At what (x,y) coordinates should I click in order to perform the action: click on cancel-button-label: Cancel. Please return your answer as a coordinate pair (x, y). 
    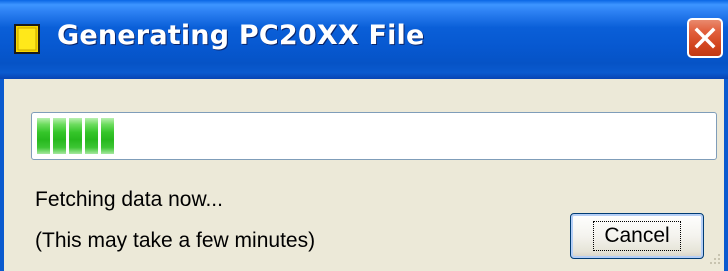
    Looking at the image, I should click on (637, 236).